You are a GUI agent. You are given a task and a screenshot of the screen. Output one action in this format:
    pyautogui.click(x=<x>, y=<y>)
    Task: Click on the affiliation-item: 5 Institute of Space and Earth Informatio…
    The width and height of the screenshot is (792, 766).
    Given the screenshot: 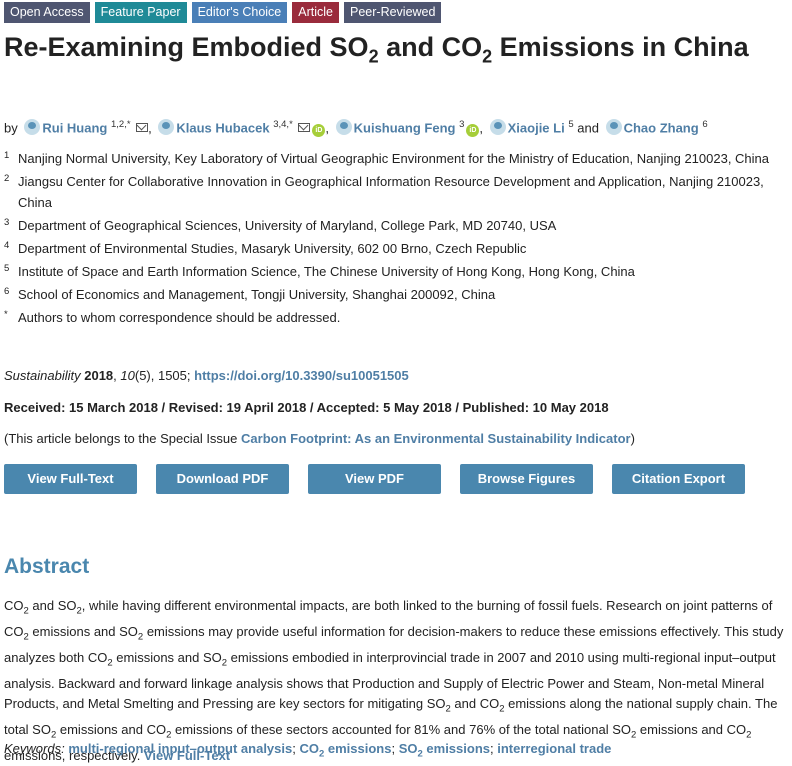 What is the action you would take?
    pyautogui.click(x=394, y=271)
    